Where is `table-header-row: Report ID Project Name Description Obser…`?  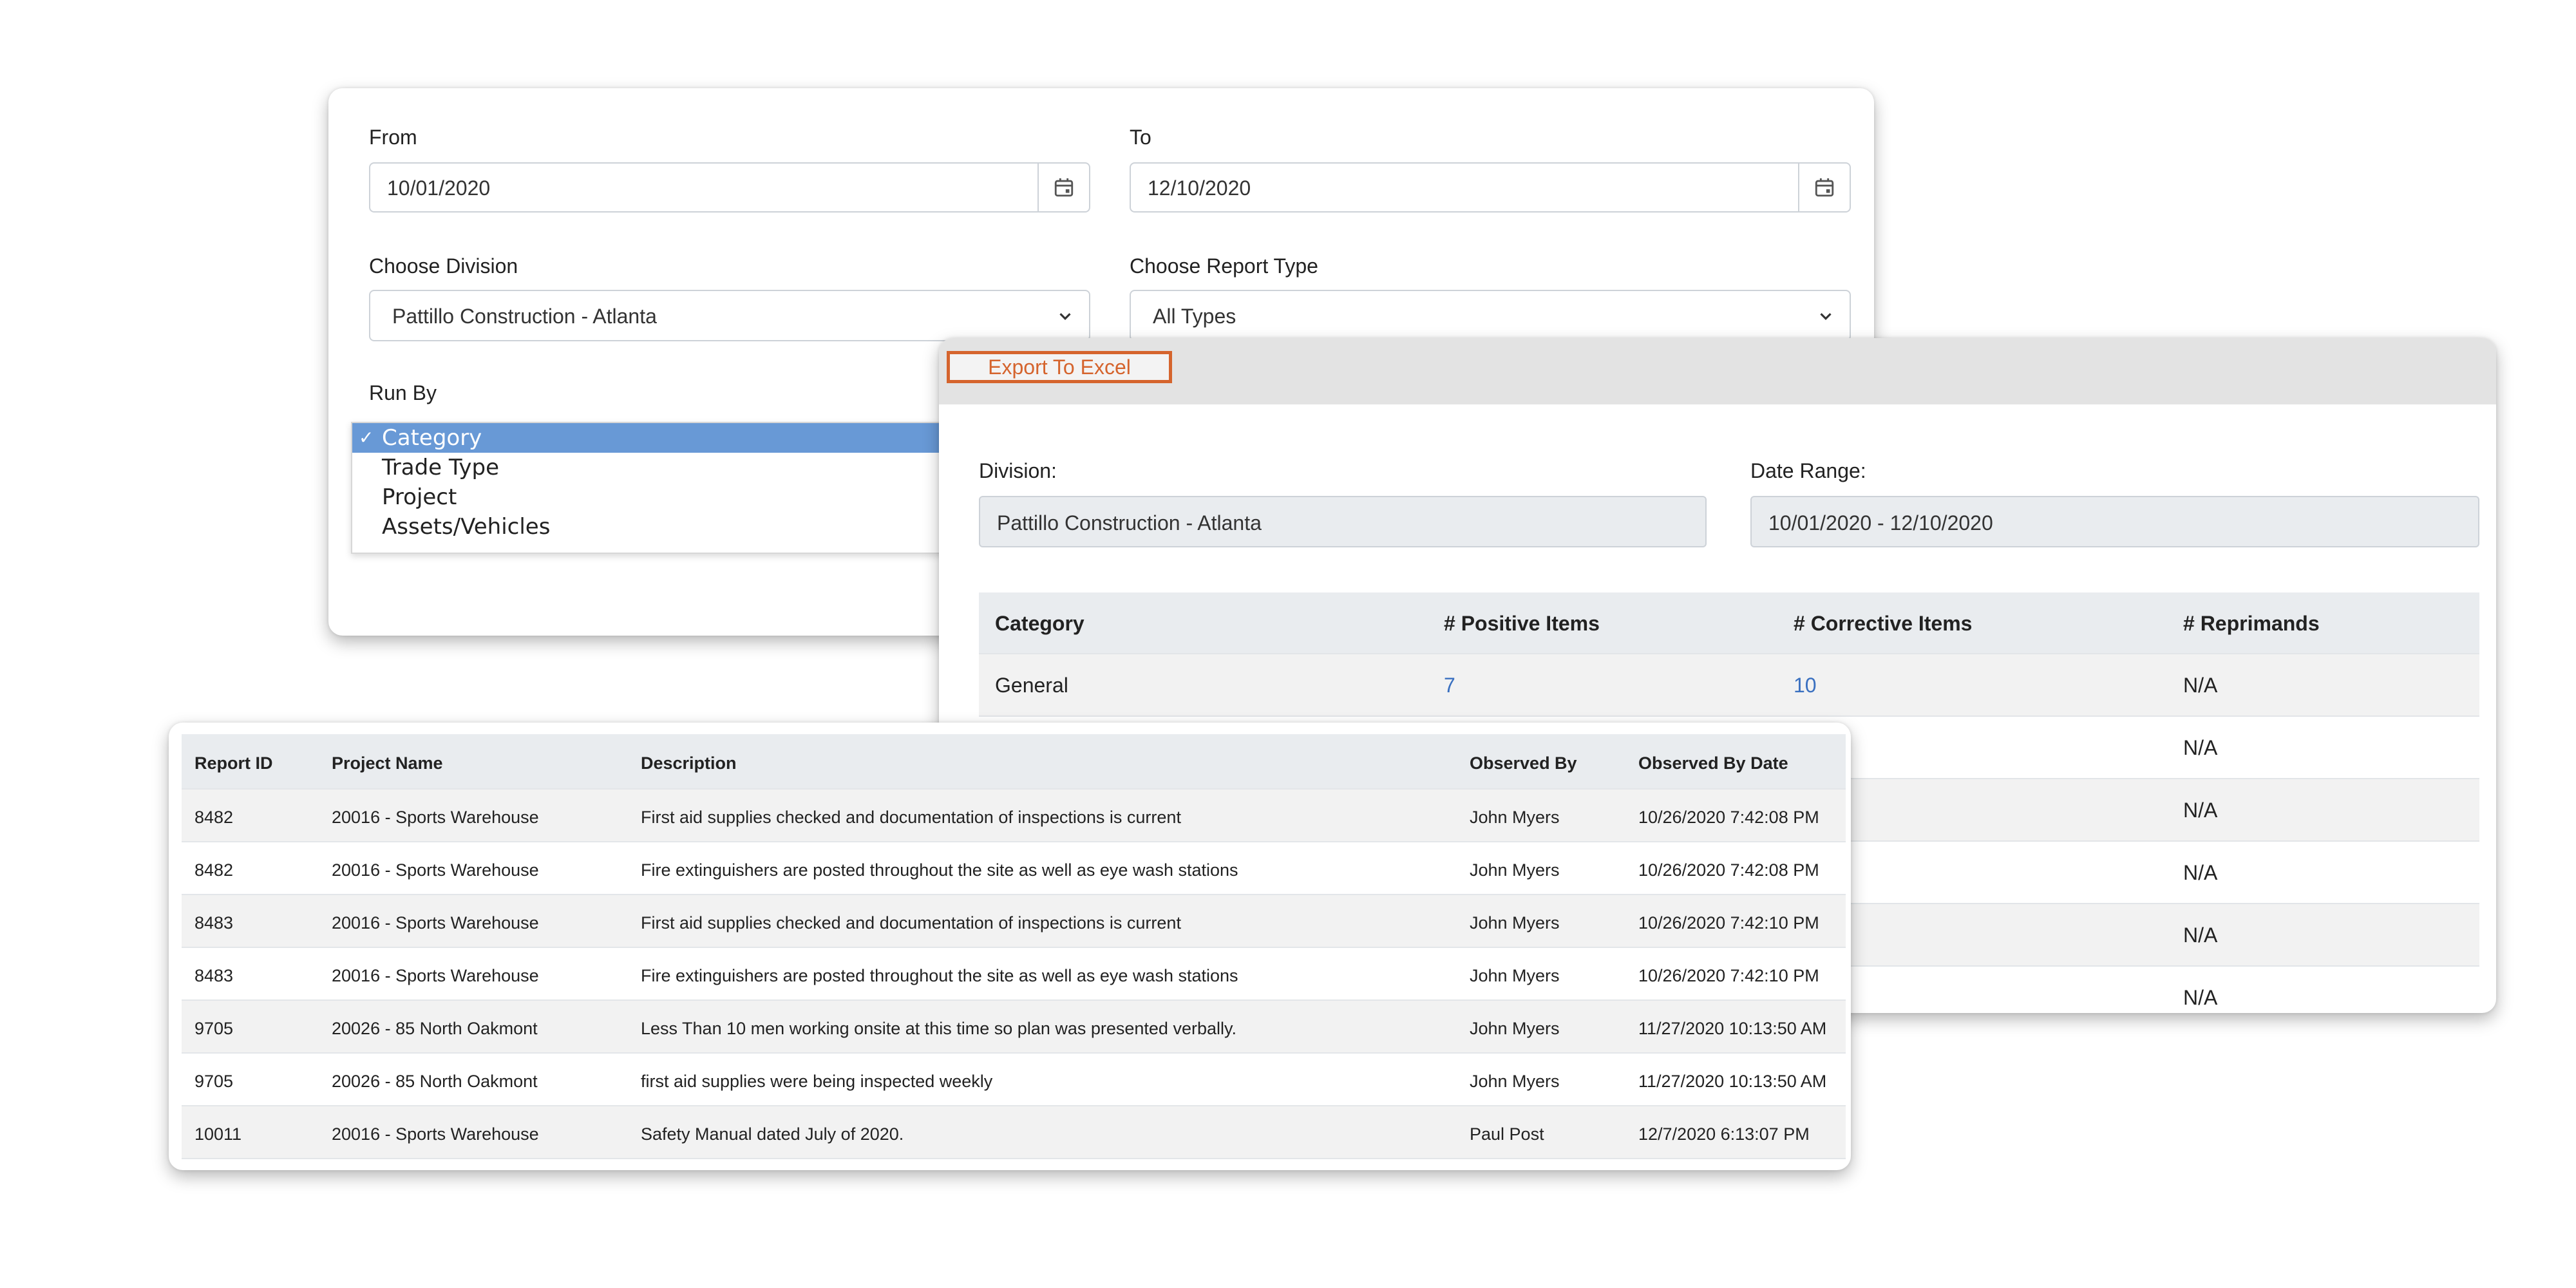 table-header-row: Report ID Project Name Description Obser… is located at coordinates (1014, 762).